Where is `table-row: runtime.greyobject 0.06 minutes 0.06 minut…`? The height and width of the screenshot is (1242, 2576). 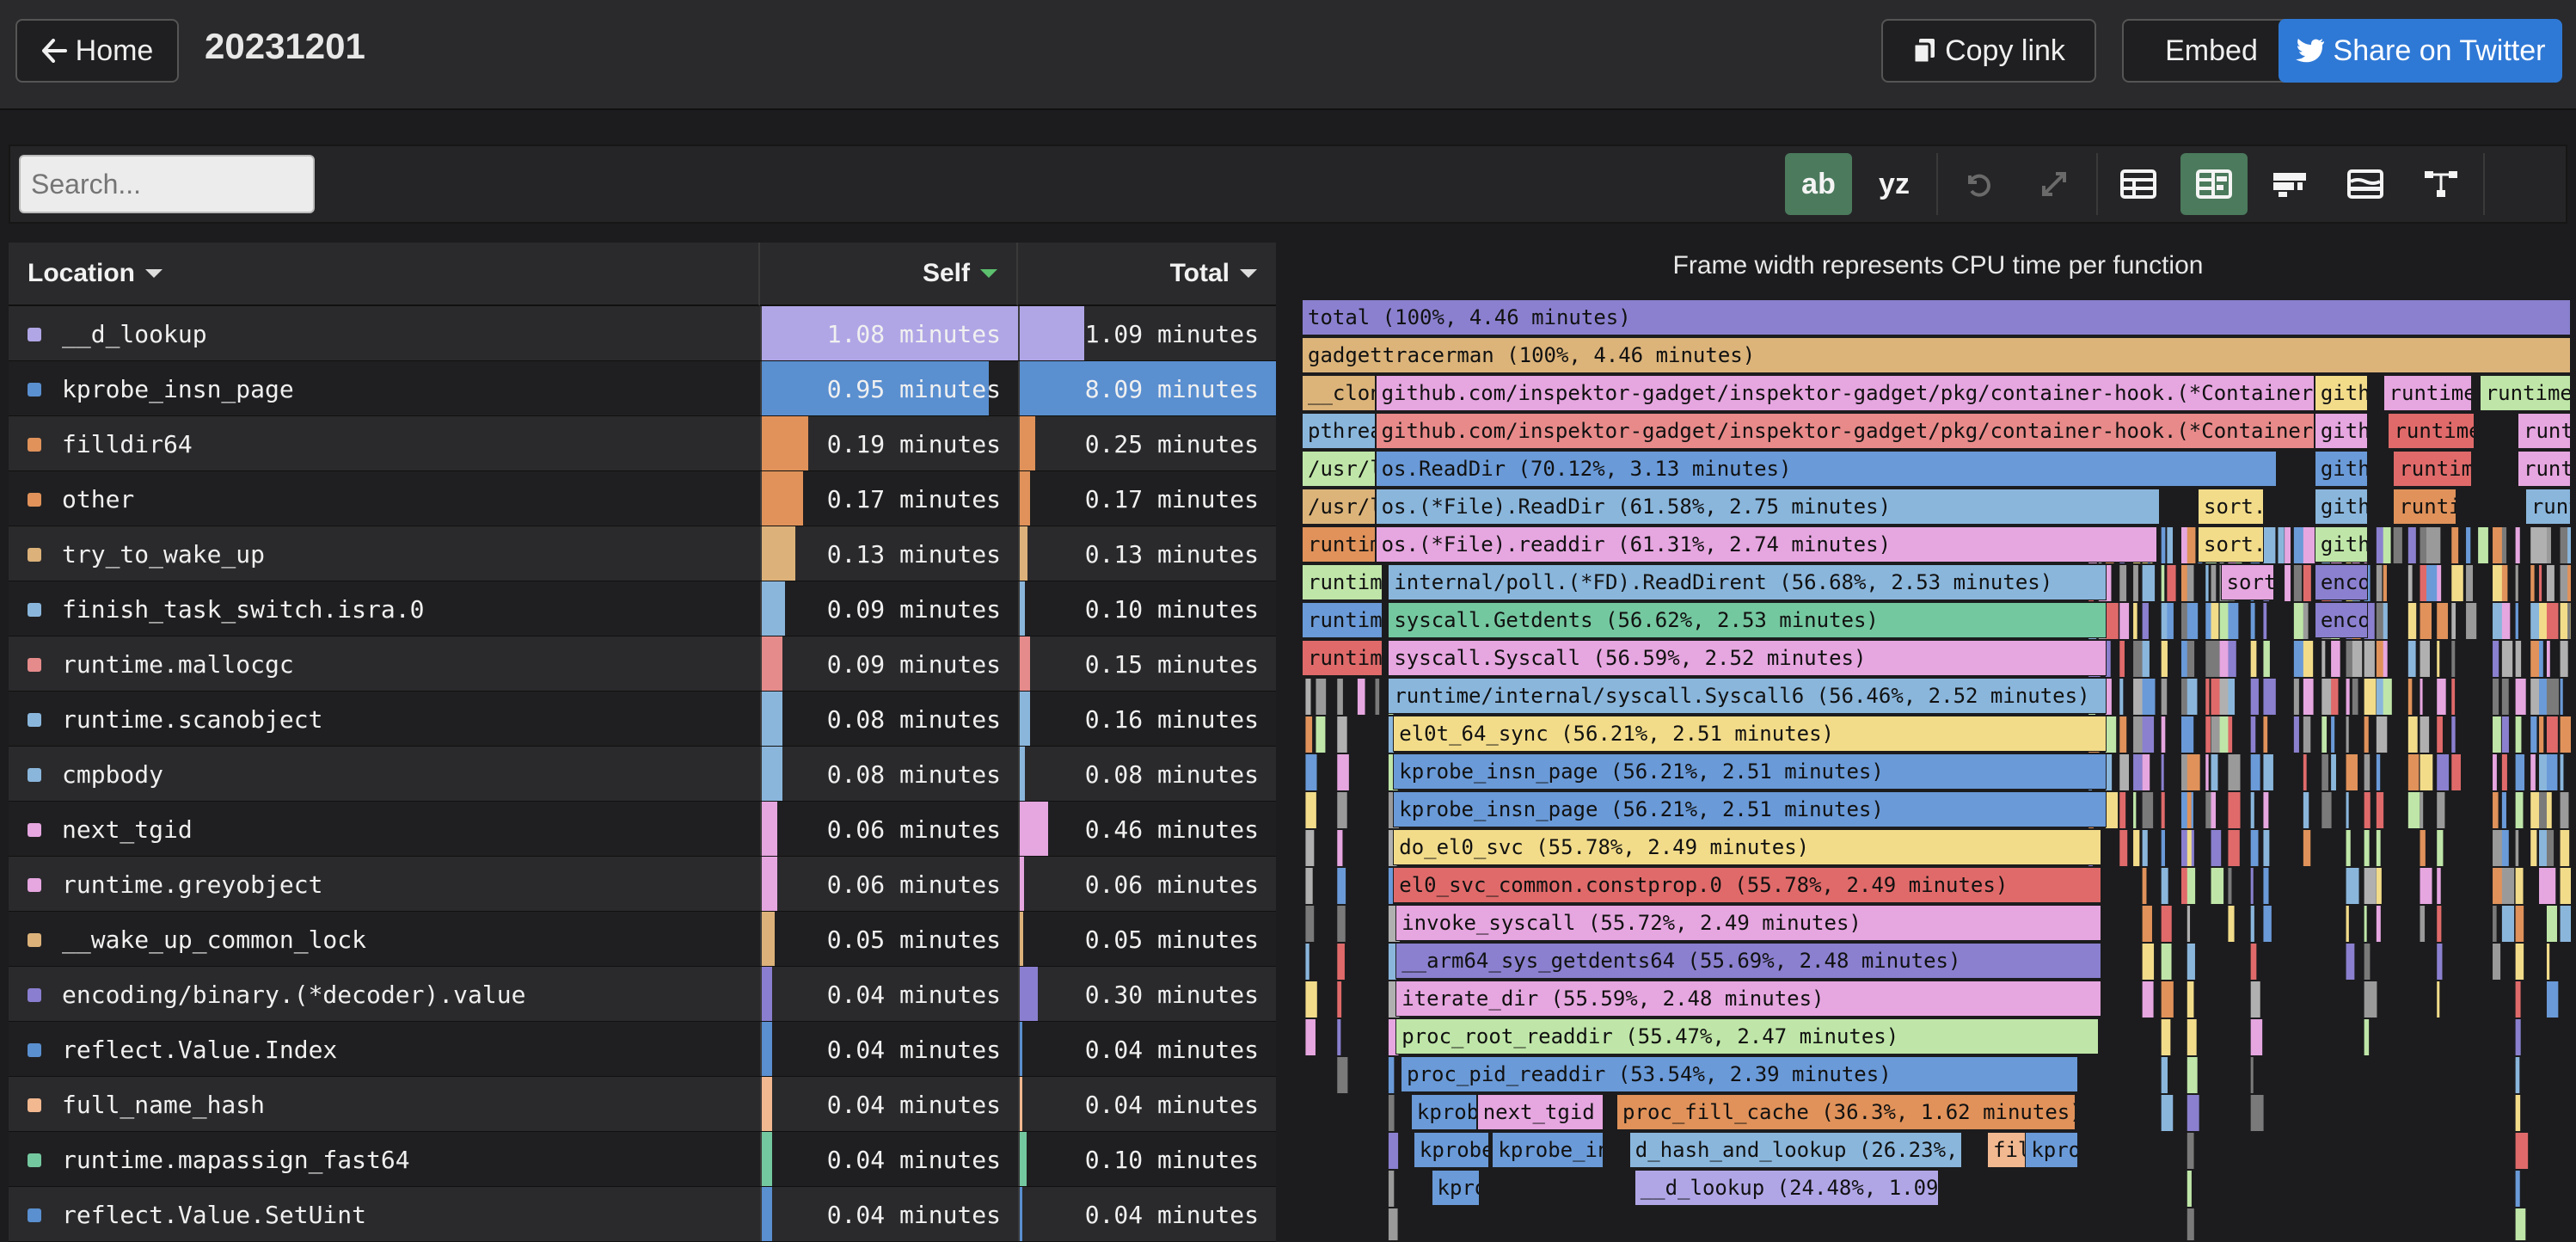
table-row: runtime.greyobject 0.06 minutes 0.06 minut… is located at coordinates (642, 884).